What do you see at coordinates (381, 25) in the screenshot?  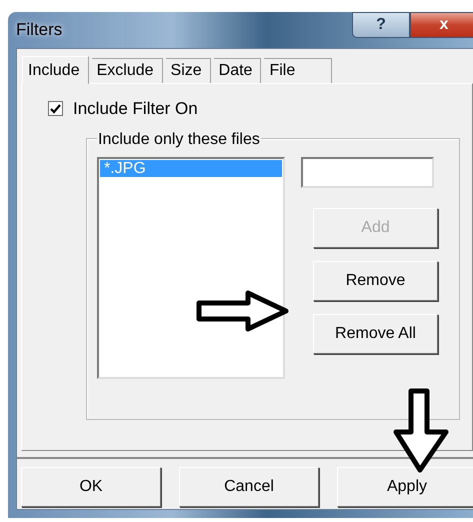 I see `help-button: ?` at bounding box center [381, 25].